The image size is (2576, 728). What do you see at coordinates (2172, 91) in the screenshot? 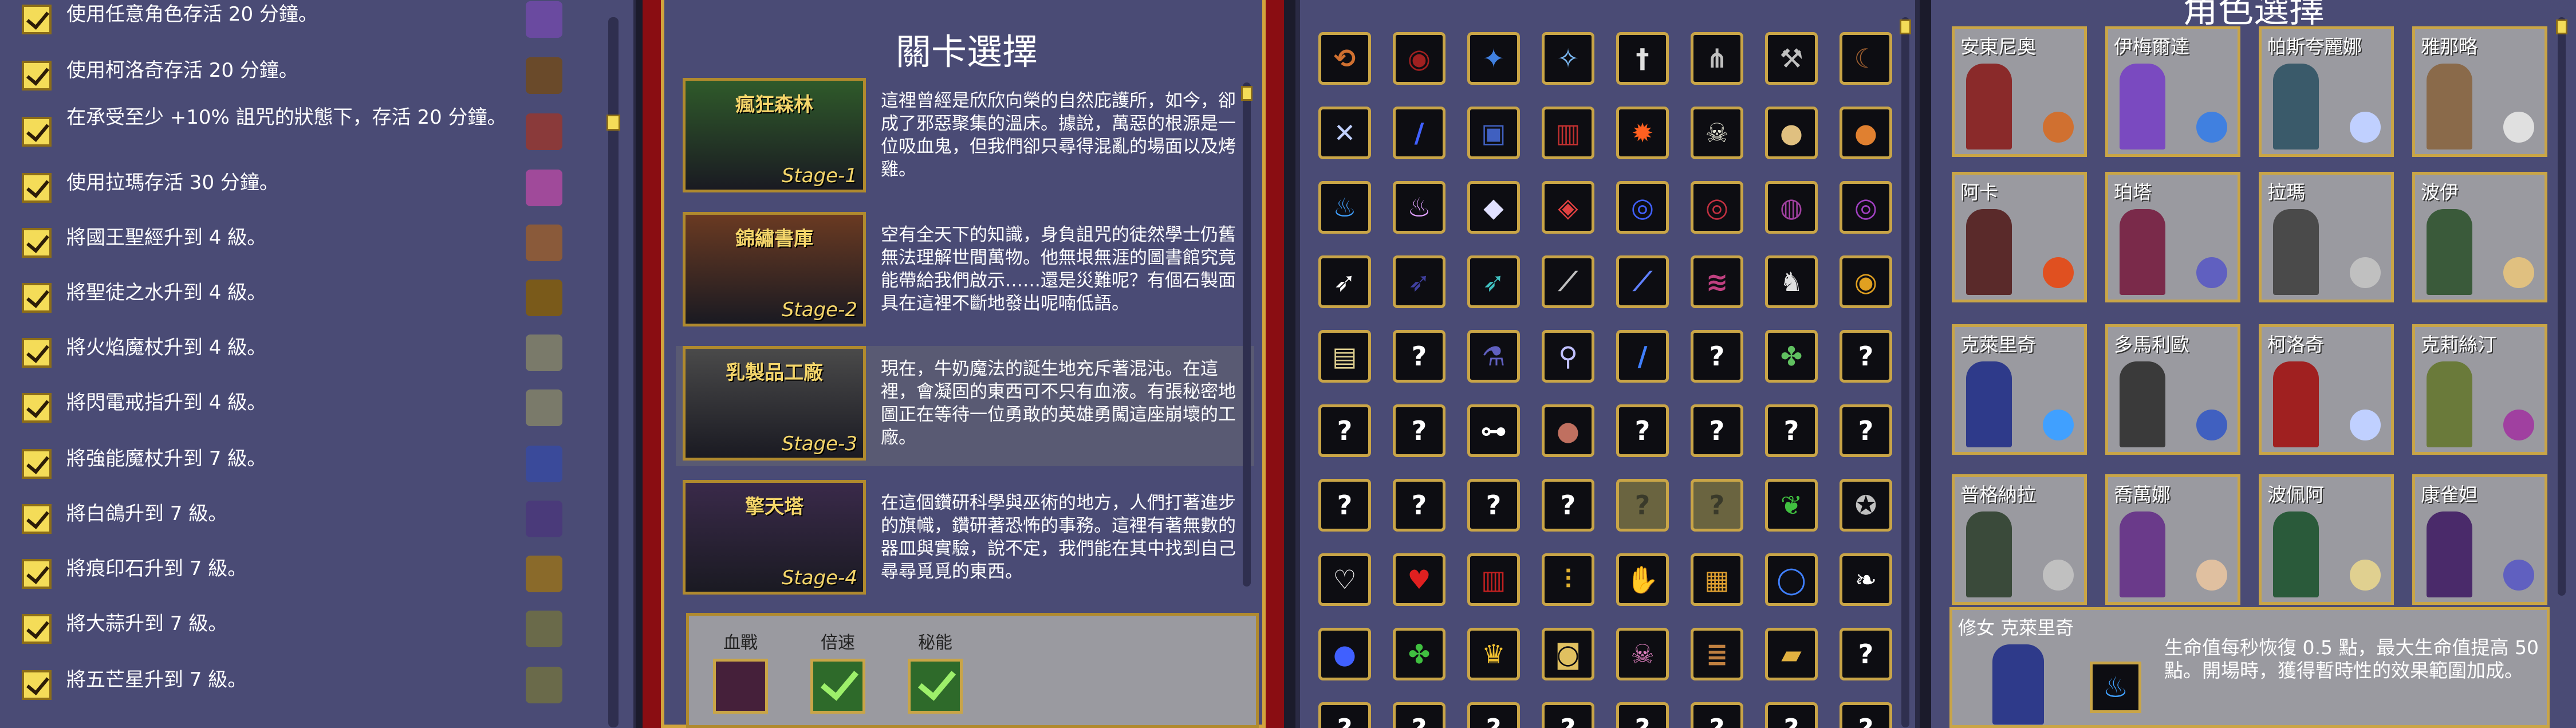
I see `character-card: 伊梅爾達` at bounding box center [2172, 91].